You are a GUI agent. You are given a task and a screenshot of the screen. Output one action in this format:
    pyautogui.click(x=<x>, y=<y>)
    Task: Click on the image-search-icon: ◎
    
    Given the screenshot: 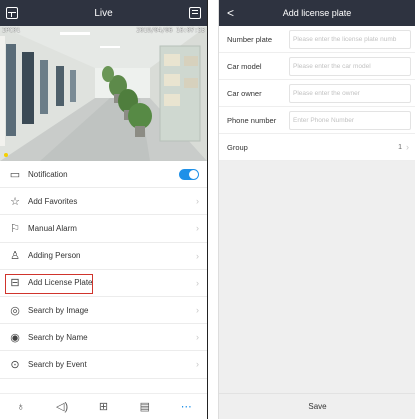 What is the action you would take?
    pyautogui.click(x=15, y=310)
    